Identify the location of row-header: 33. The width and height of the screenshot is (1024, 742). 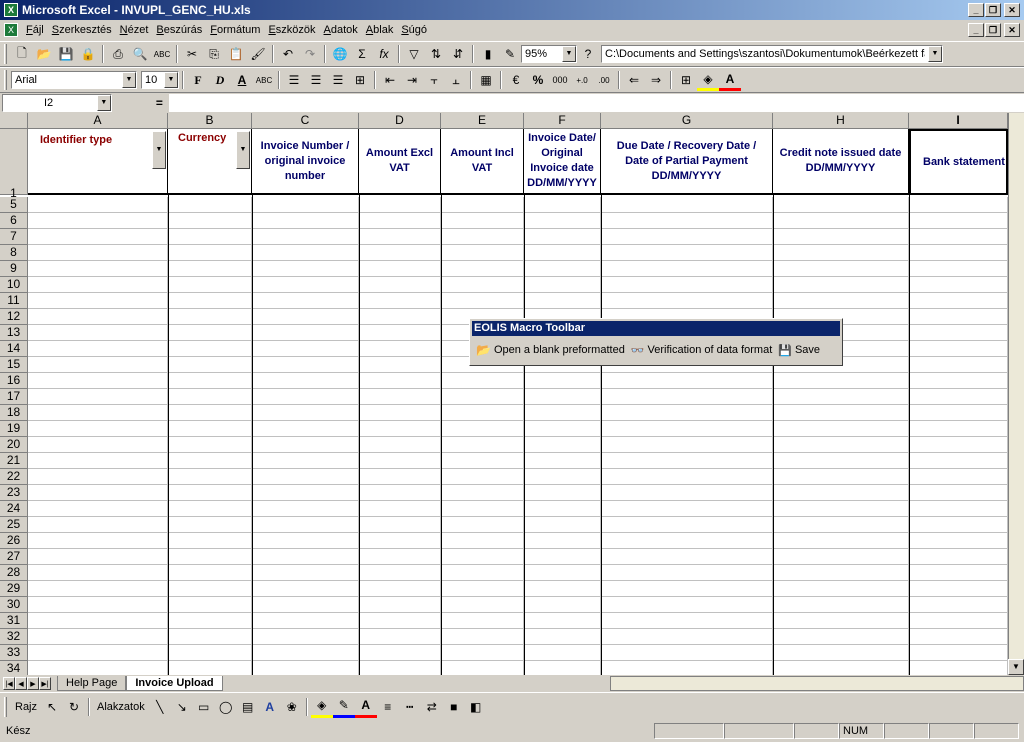
(14, 653).